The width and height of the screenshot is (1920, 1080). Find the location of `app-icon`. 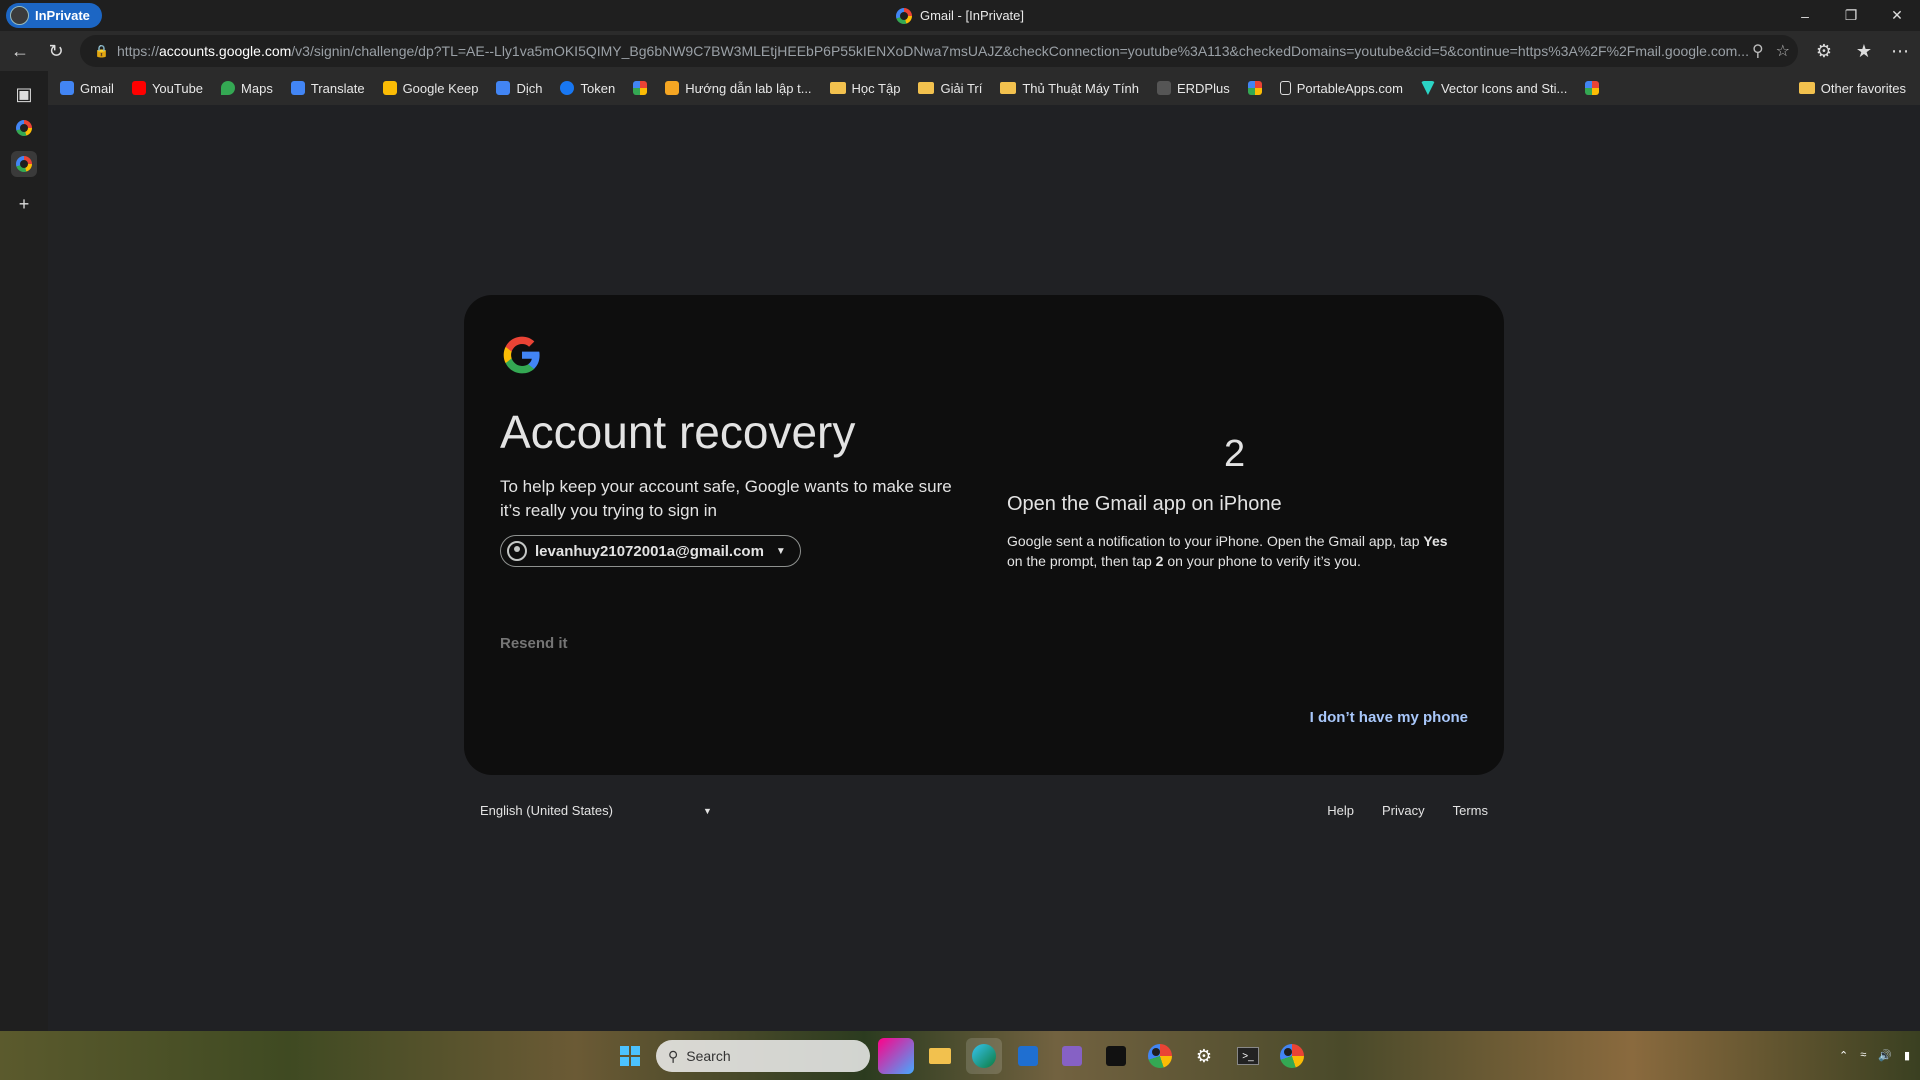

app-icon is located at coordinates (1116, 1056).